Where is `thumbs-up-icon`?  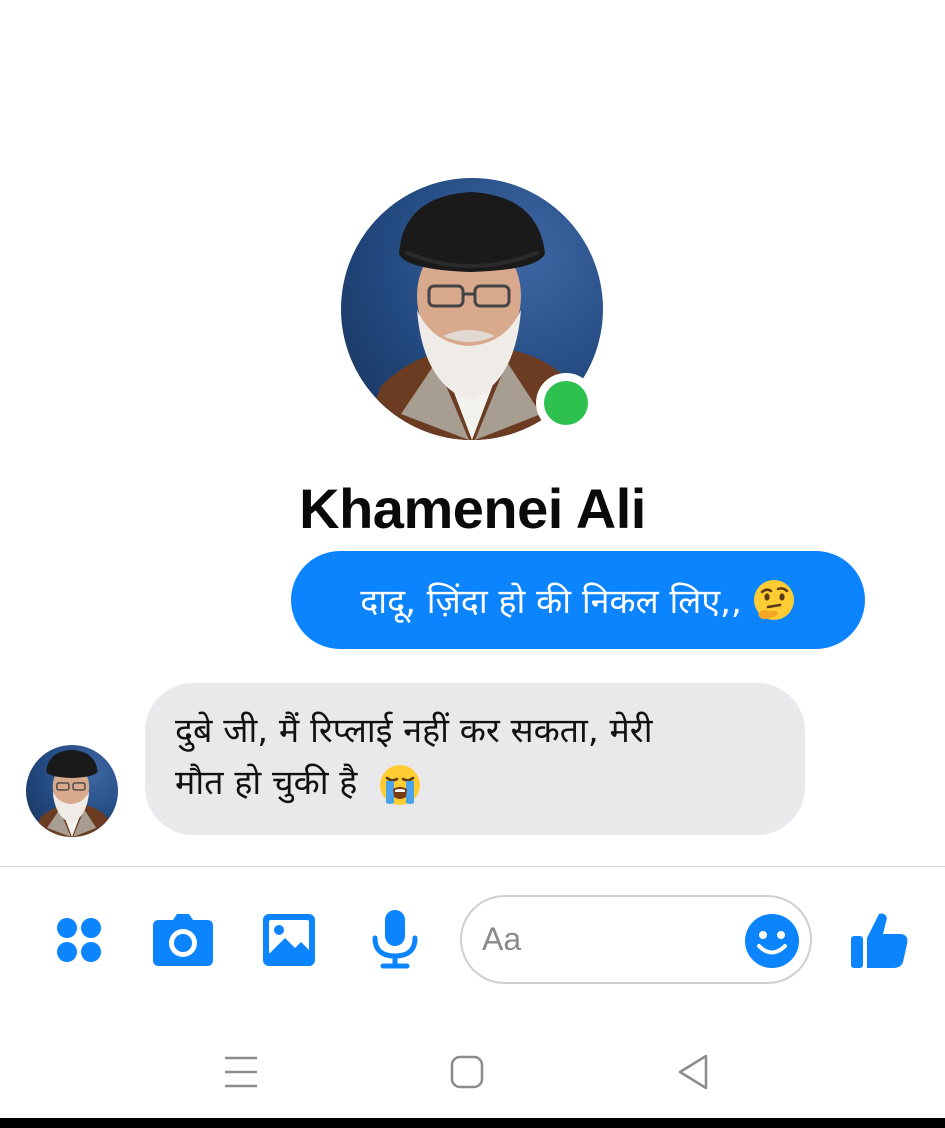
thumbs-up-icon is located at coordinates (879, 940).